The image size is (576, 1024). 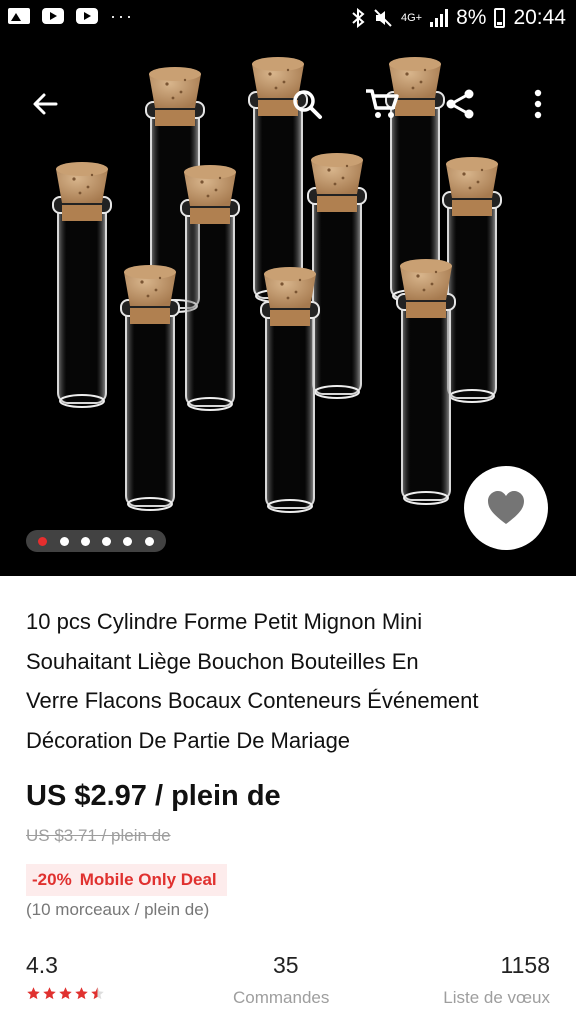 What do you see at coordinates (71, 16) in the screenshot?
I see `notification-icons: ···` at bounding box center [71, 16].